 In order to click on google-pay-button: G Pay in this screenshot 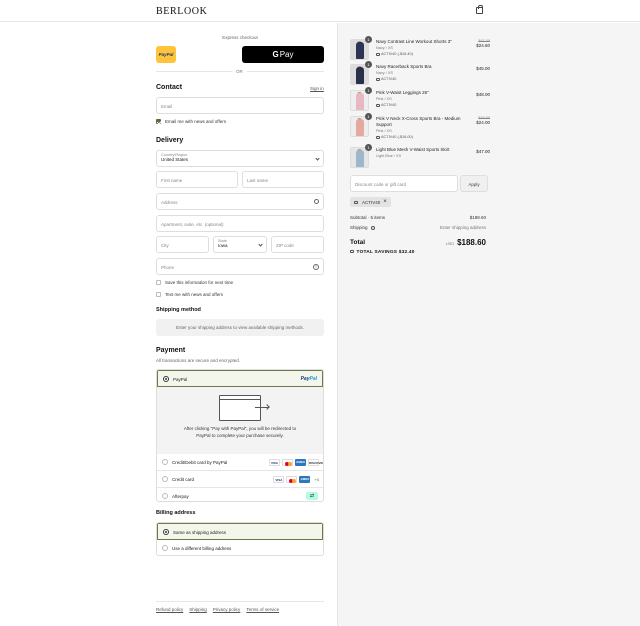, I will do `click(283, 54)`.